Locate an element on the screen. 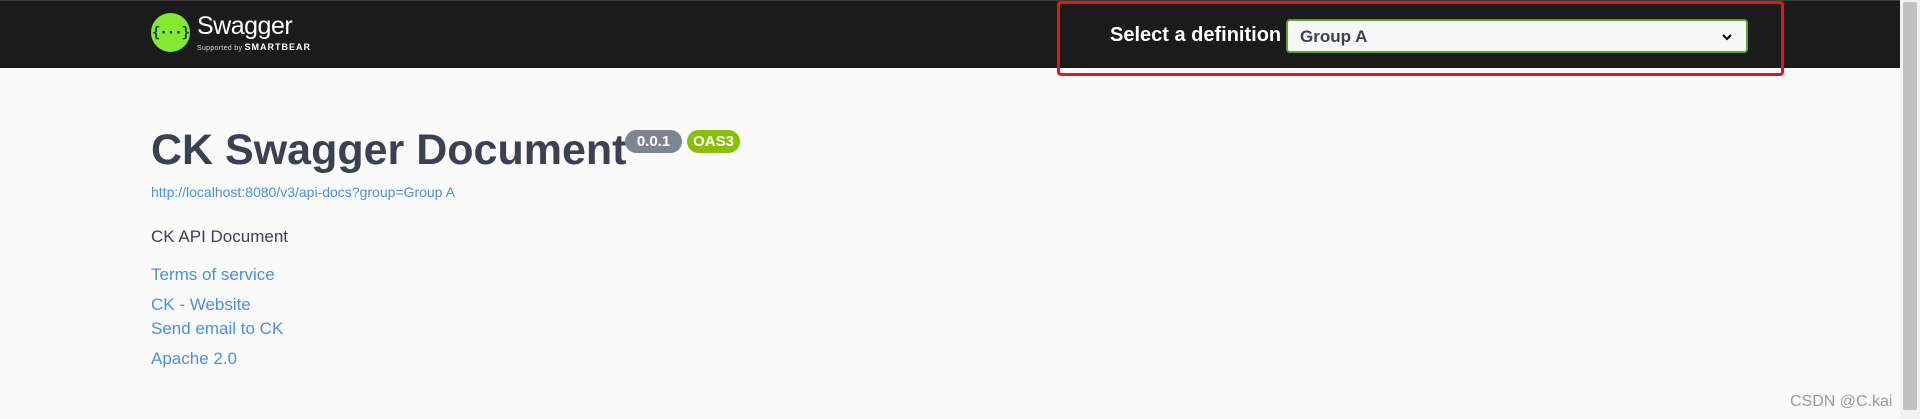 This screenshot has width=1920, height=419. logo-supported-by: Supported by SMARTBEAR is located at coordinates (254, 46).